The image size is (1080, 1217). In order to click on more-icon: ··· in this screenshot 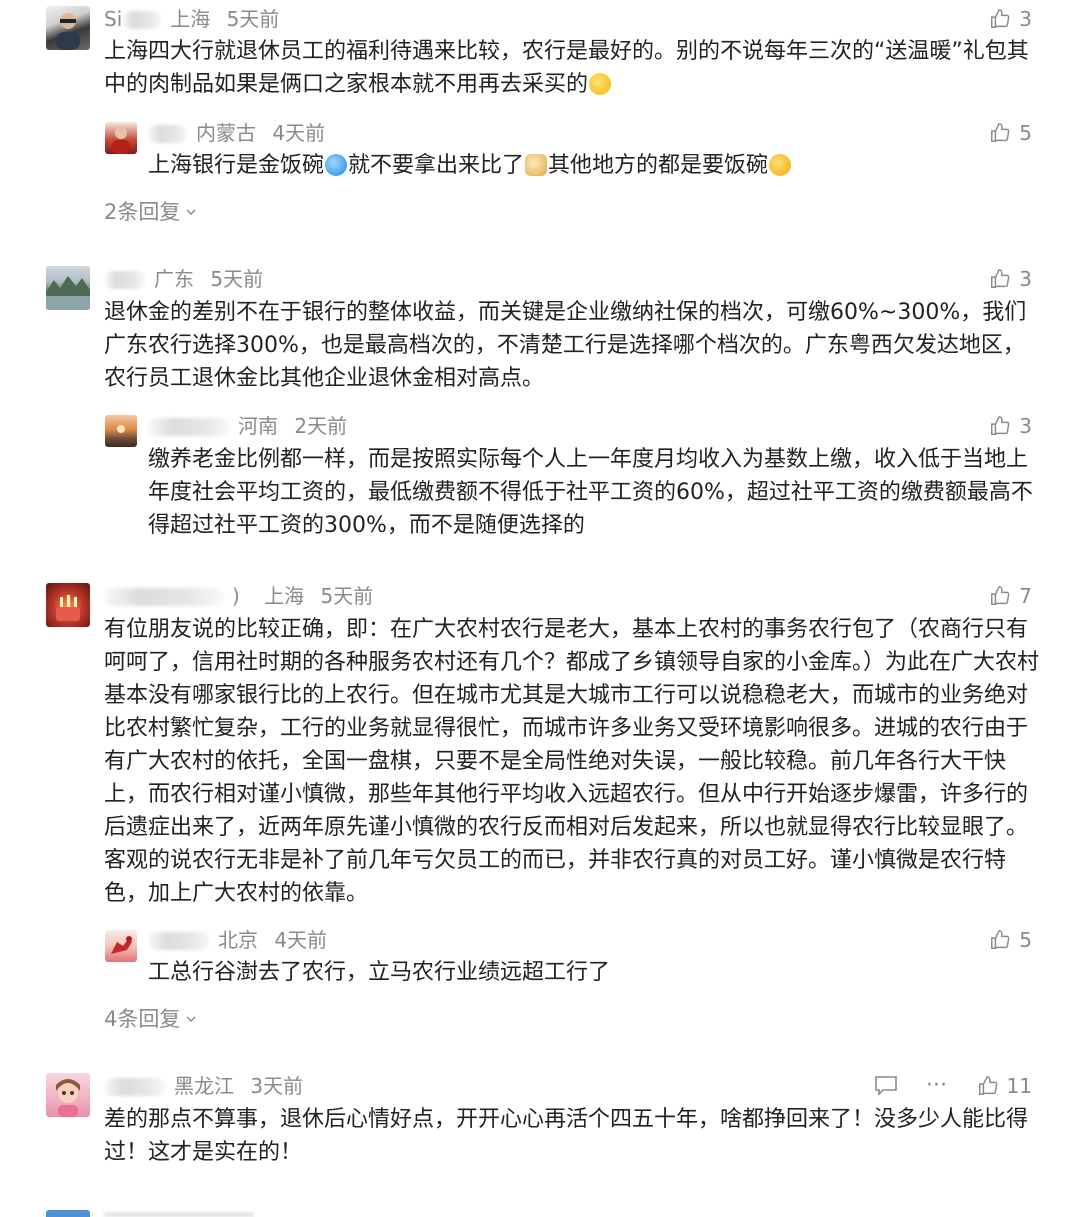, I will do `click(936, 1085)`.